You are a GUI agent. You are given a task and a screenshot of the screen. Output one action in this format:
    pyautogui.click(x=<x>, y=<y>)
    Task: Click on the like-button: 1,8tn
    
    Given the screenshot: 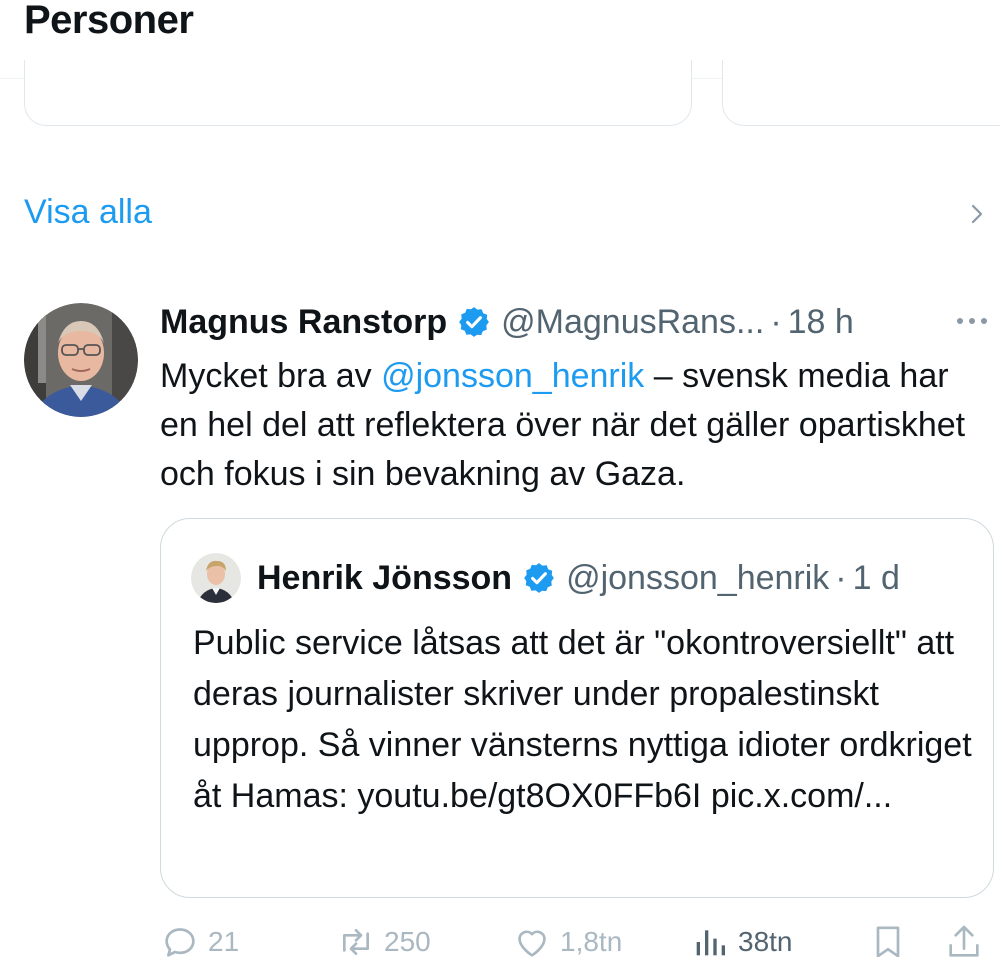 What is the action you would take?
    pyautogui.click(x=567, y=938)
    